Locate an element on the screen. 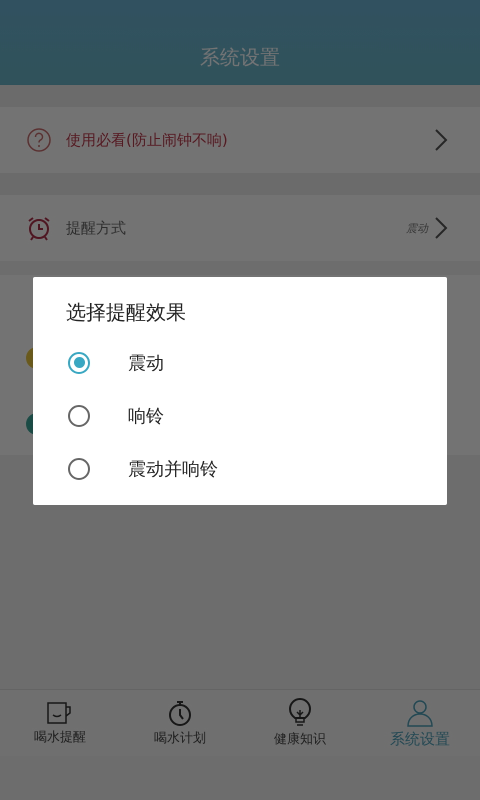  help-icon is located at coordinates (39, 140).